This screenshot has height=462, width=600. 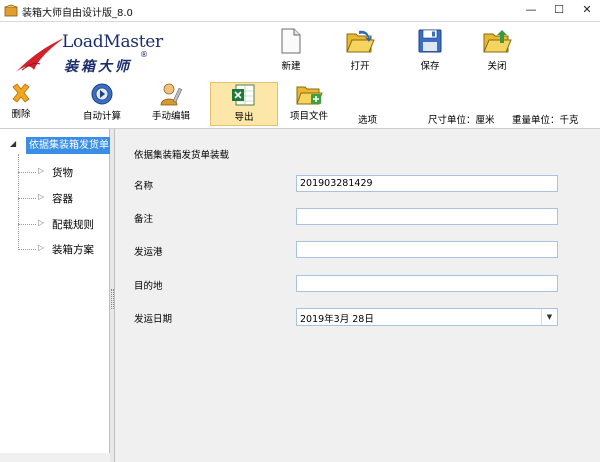 I want to click on auto-calc-icon, so click(x=102, y=94).